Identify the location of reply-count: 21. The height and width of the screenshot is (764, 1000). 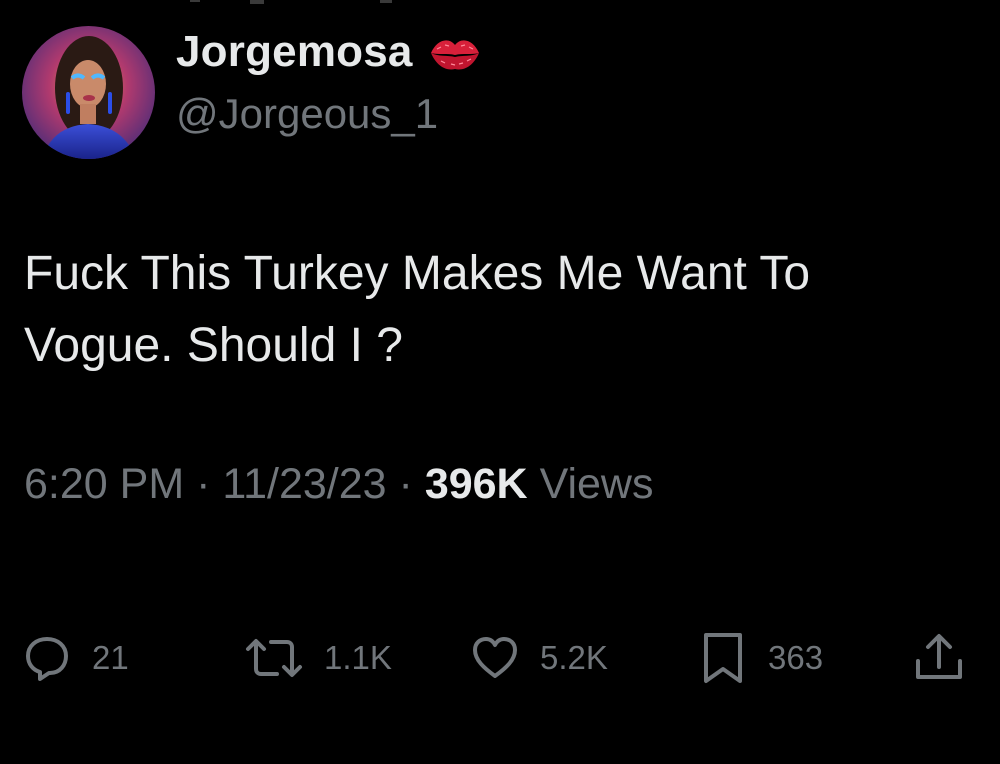
(110, 657).